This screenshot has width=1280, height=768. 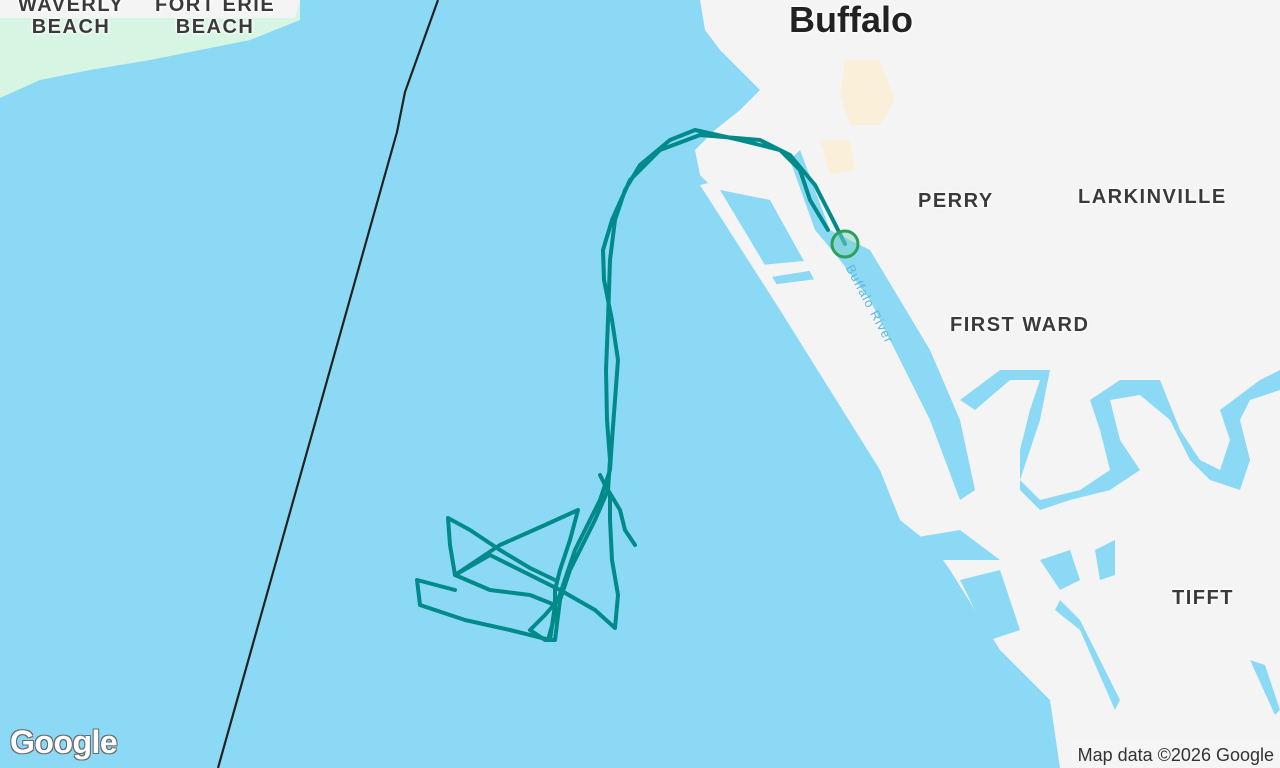 What do you see at coordinates (215, 19) in the screenshot?
I see `label-fort-erie-beach: FORT ERIE BEACH` at bounding box center [215, 19].